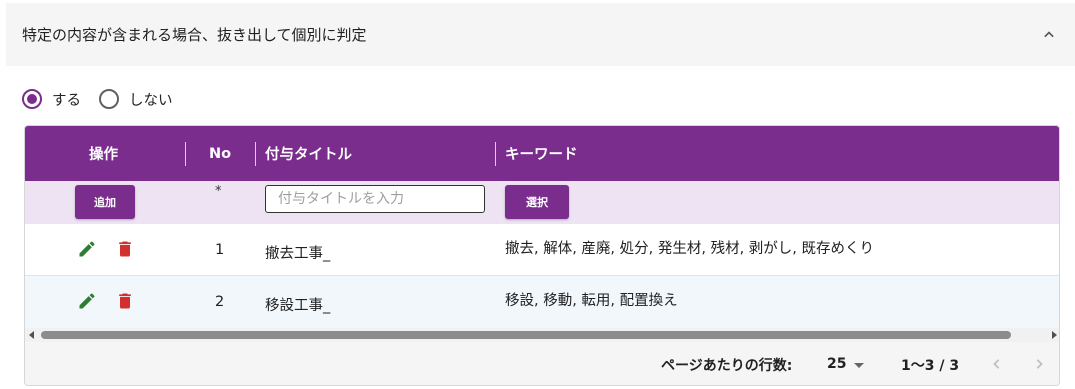 Image resolution: width=1075 pixels, height=389 pixels. I want to click on caret-down-icon, so click(859, 365).